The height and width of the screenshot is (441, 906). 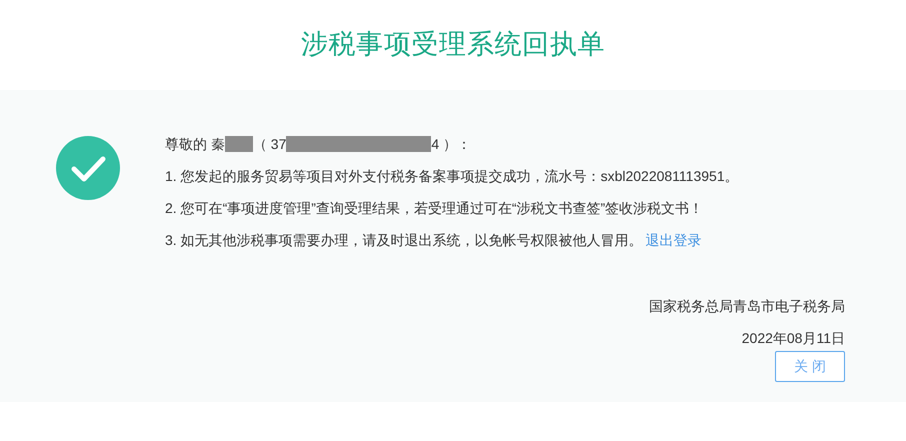 What do you see at coordinates (810, 366) in the screenshot?
I see `close-button: 关 闭` at bounding box center [810, 366].